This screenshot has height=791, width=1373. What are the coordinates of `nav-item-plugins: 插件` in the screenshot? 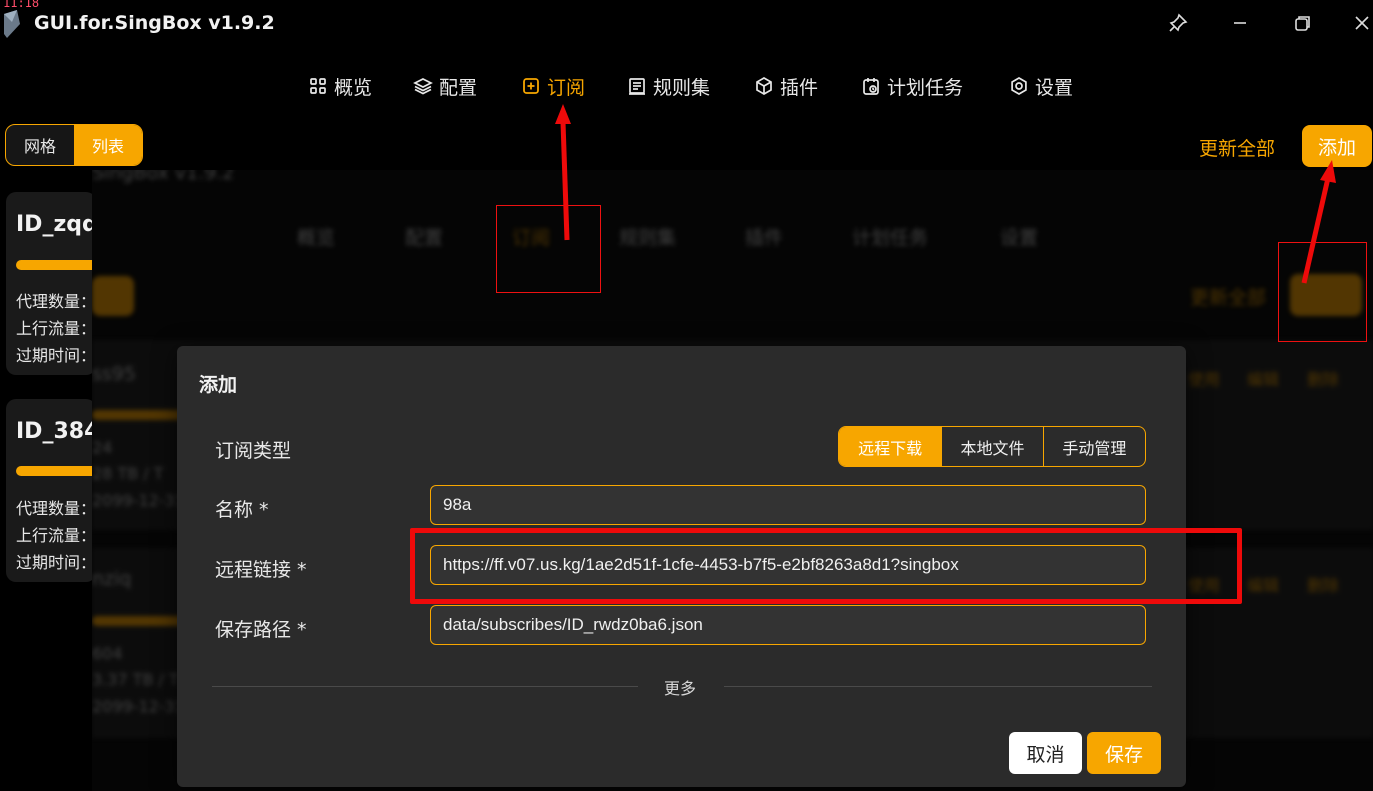 It's located at (786, 86).